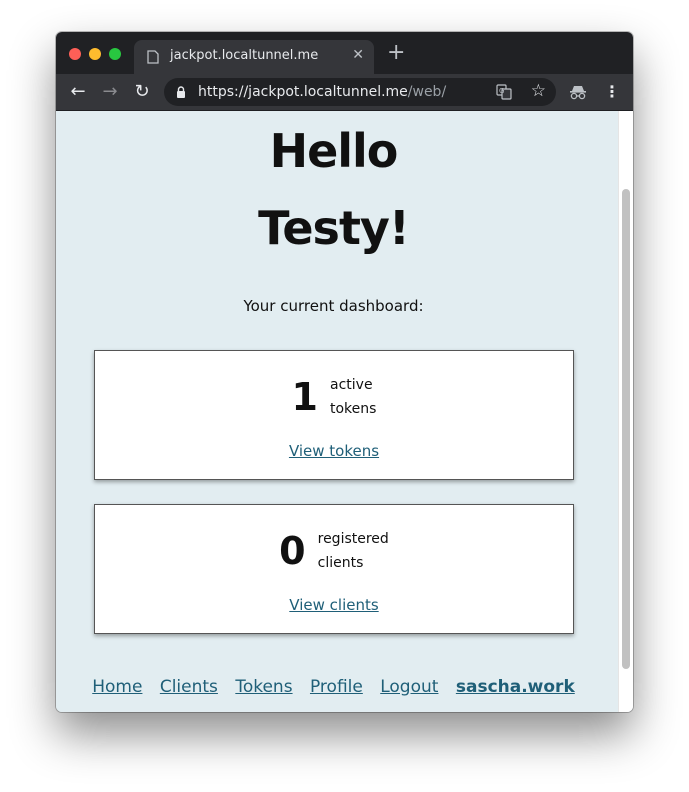 The image size is (689, 792). I want to click on clients-card: 0 registered clients View clients, so click(334, 569).